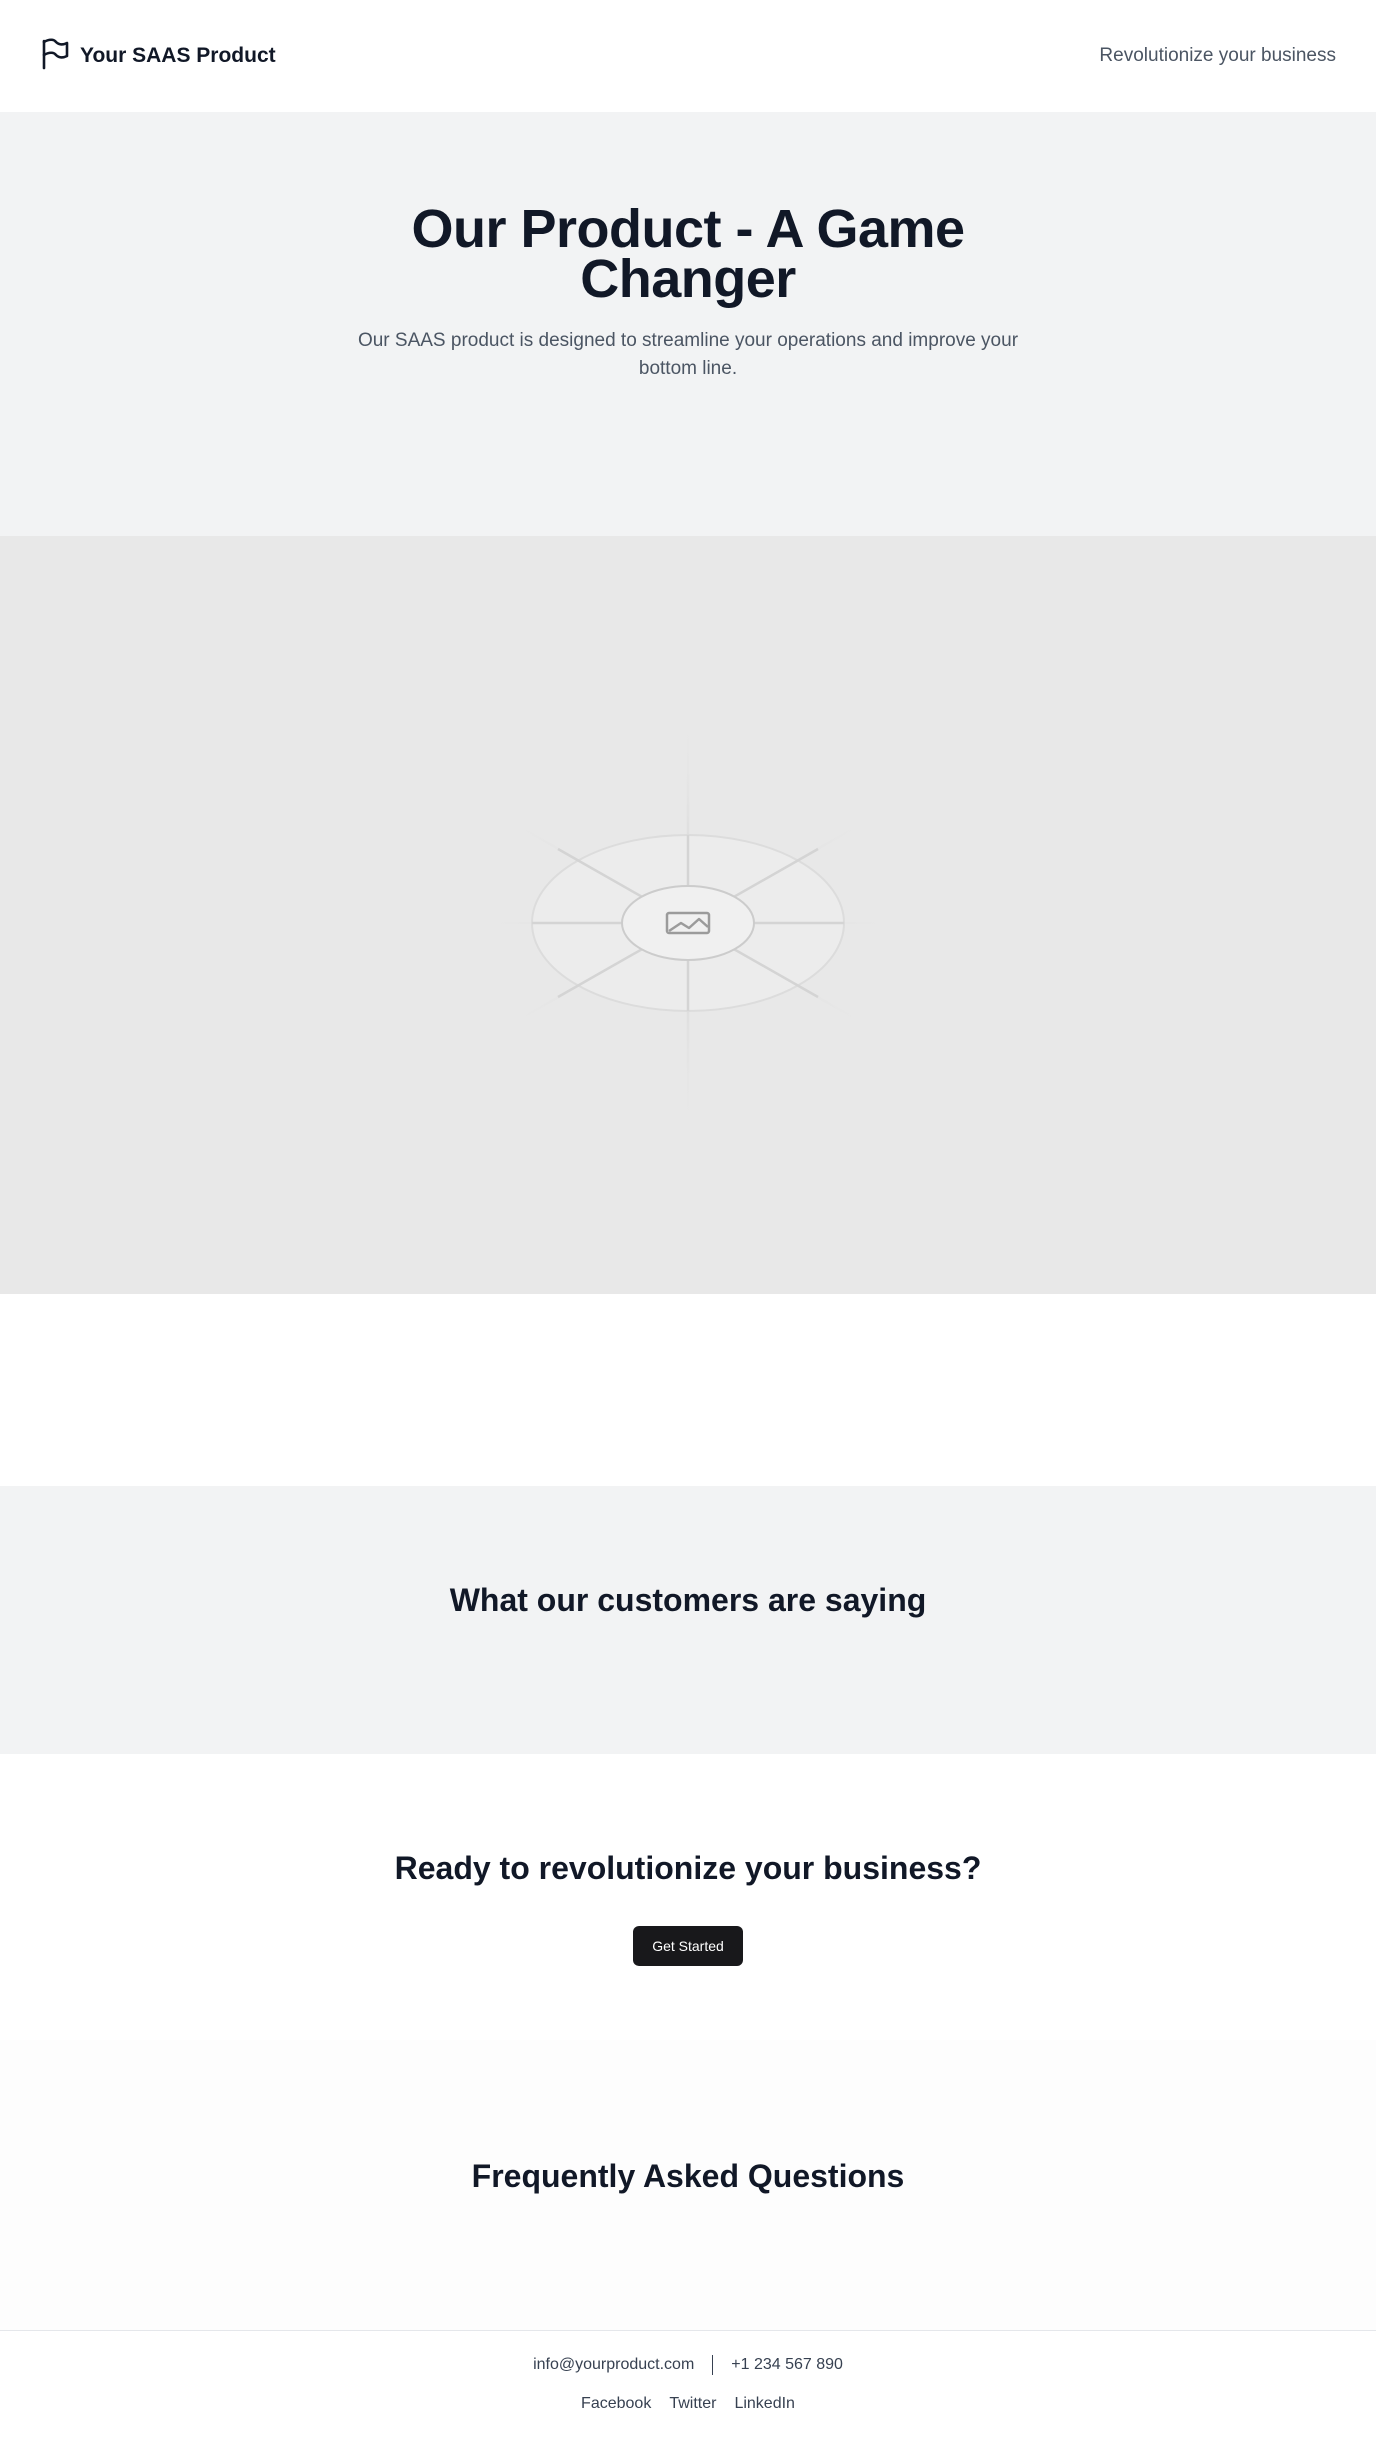 This screenshot has width=1376, height=2443. What do you see at coordinates (688, 1868) in the screenshot?
I see `cta-title: Ready to revolutionize your business?` at bounding box center [688, 1868].